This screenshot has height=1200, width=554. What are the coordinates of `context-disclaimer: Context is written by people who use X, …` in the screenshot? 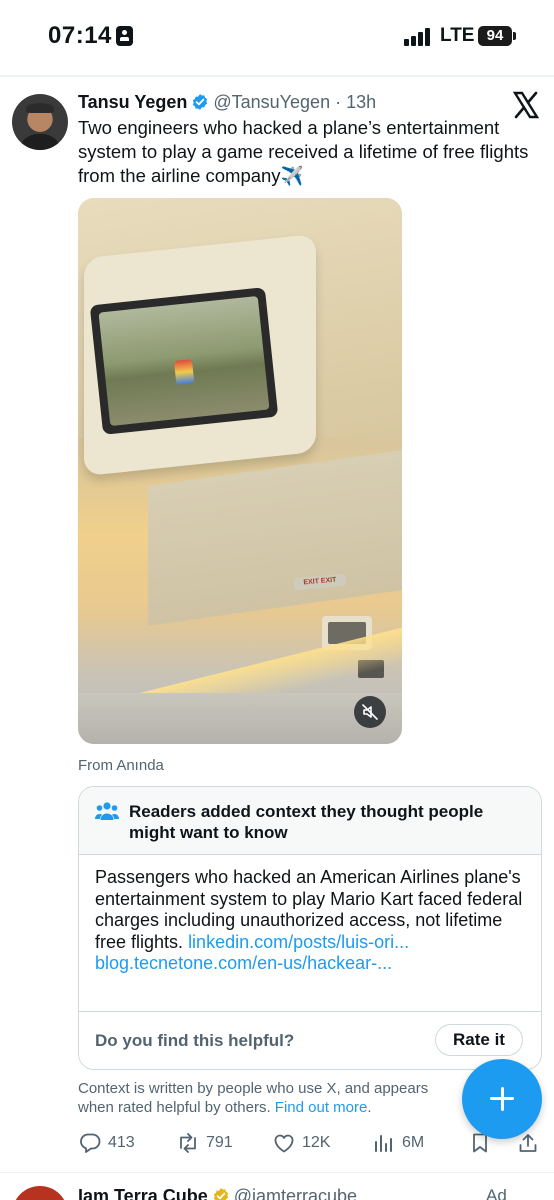 It's located at (273, 1098).